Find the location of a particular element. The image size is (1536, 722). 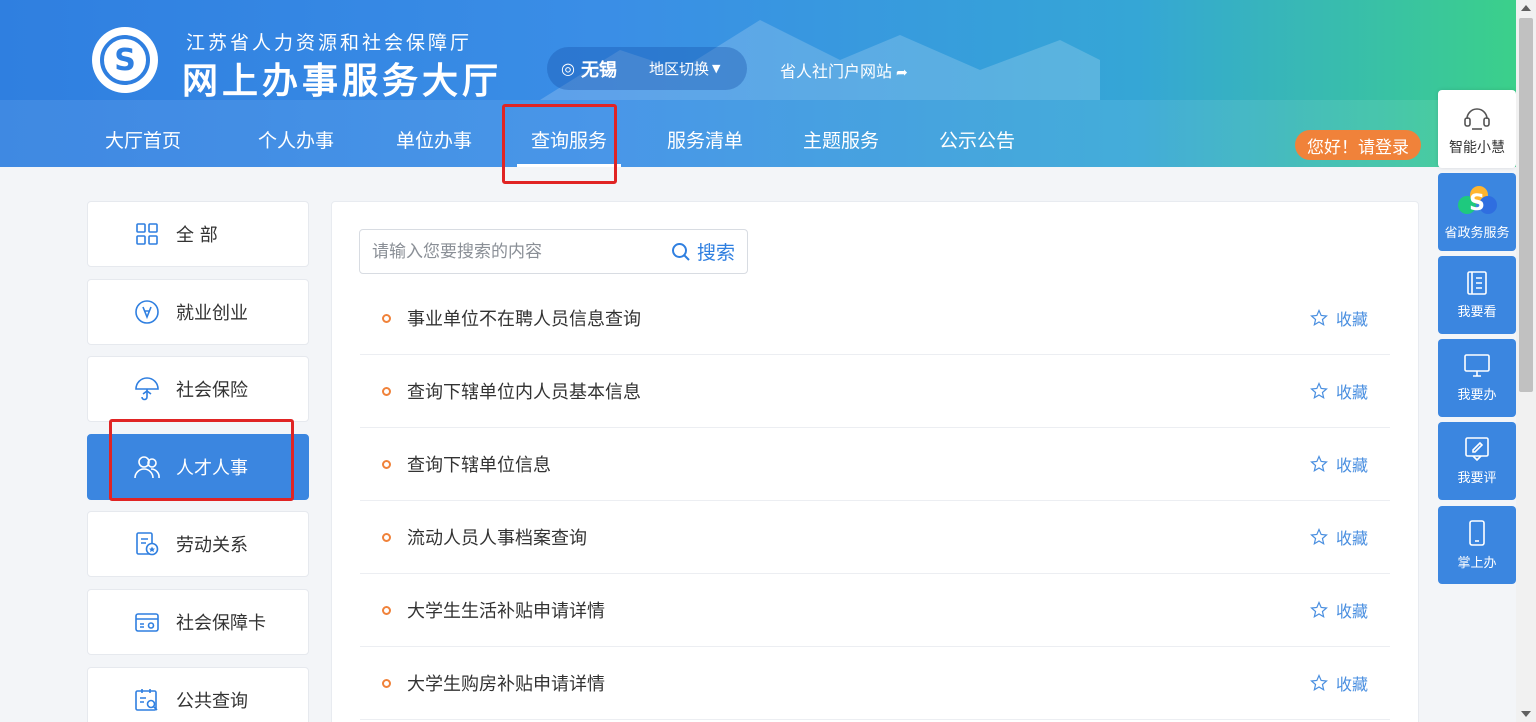

list-item: 大学生购房补贴申请详情 收藏 is located at coordinates (875, 683).